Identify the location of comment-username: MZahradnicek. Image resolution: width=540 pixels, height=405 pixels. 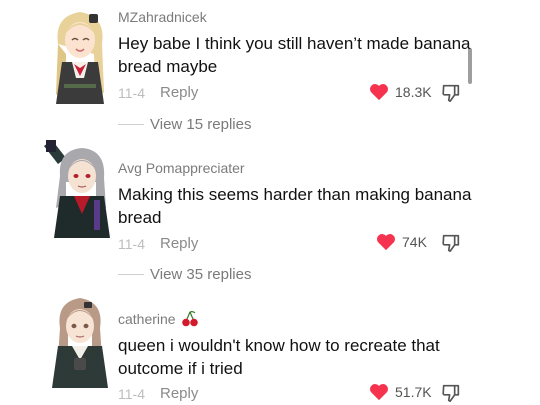
(162, 17).